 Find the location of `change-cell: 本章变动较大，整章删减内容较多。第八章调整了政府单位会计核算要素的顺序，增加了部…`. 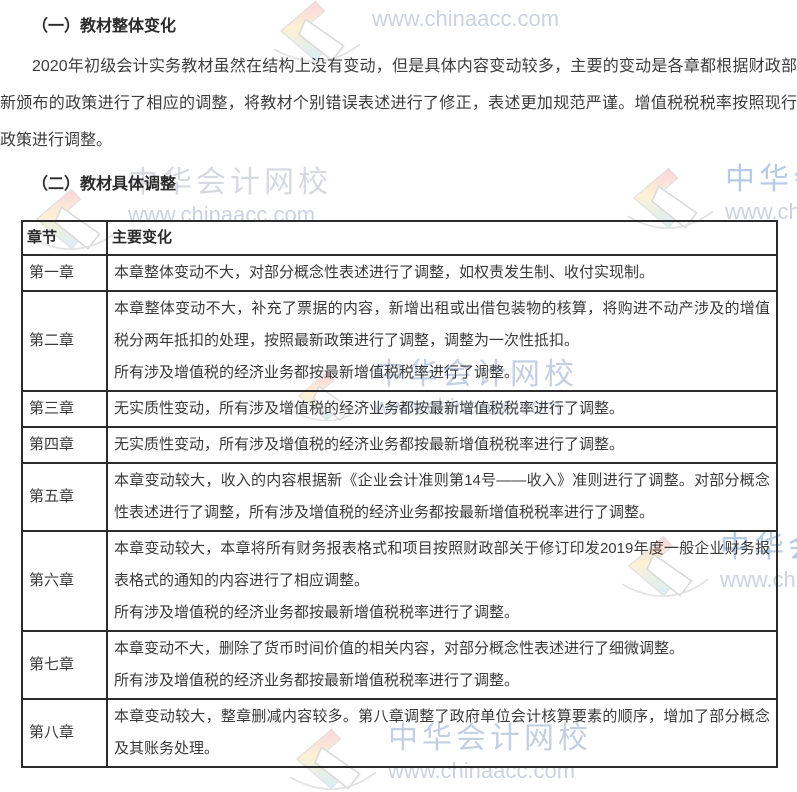

change-cell: 本章变动较大，整章删减内容较多。第八章调整了政府单位会计核算要素的顺序，增加了部… is located at coordinates (442, 733).